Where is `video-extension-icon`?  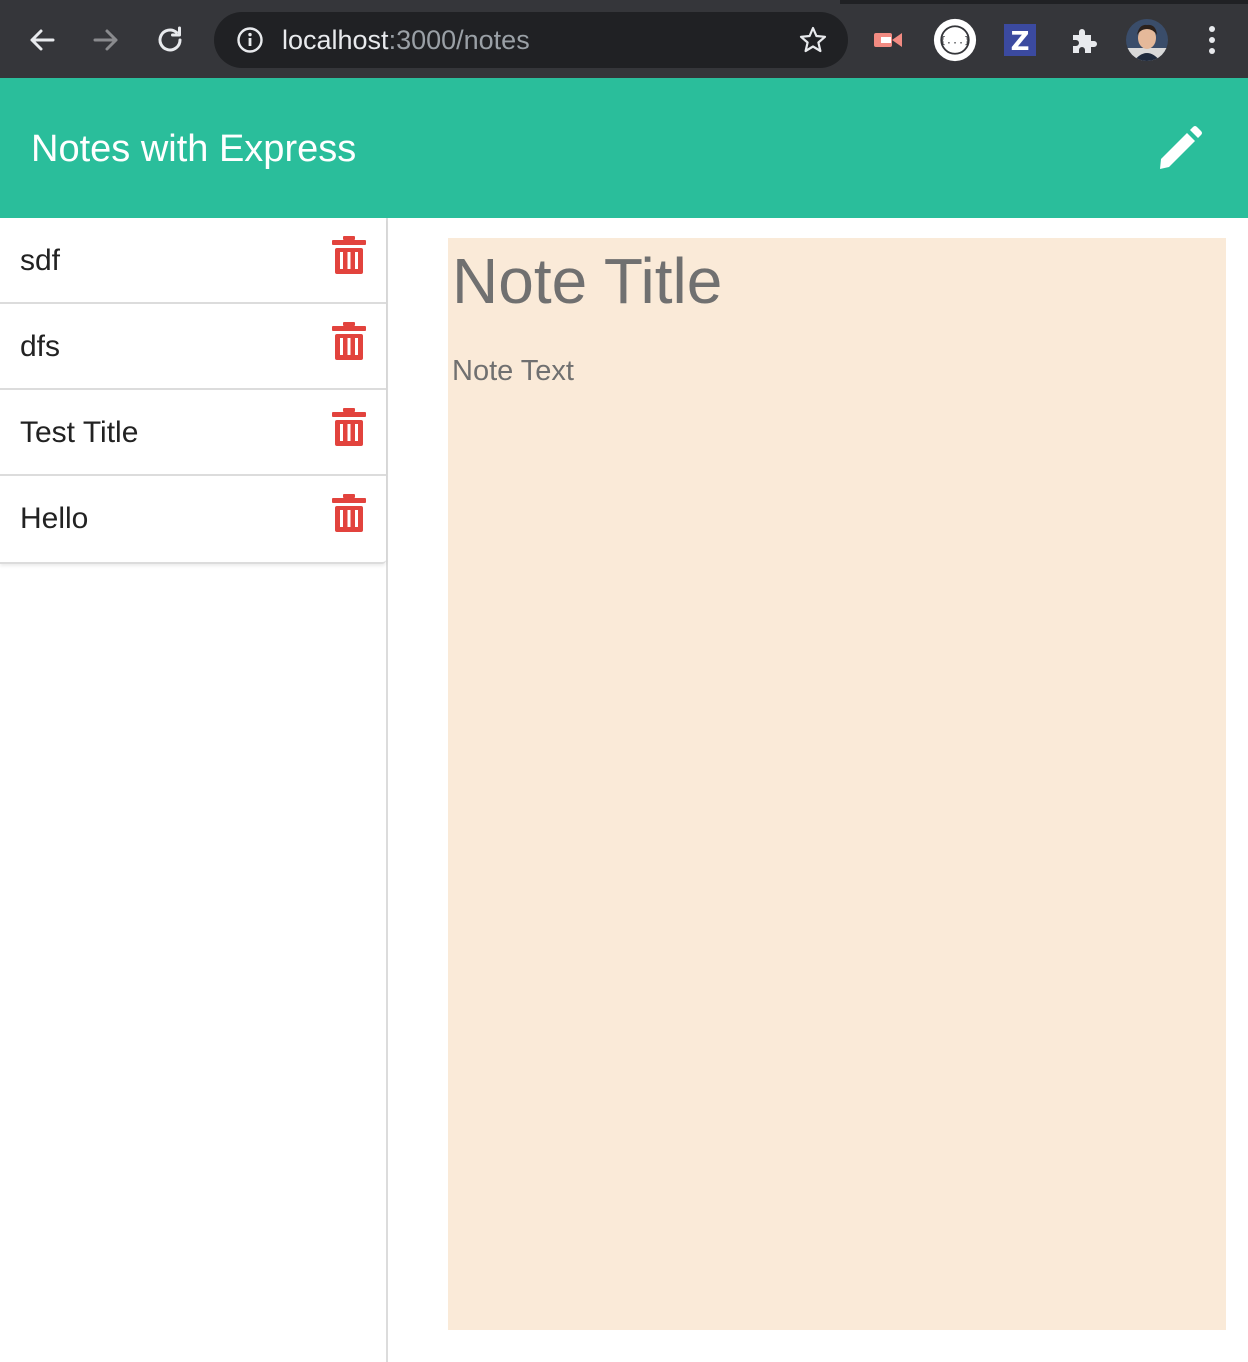
video-extension-icon is located at coordinates (888, 40).